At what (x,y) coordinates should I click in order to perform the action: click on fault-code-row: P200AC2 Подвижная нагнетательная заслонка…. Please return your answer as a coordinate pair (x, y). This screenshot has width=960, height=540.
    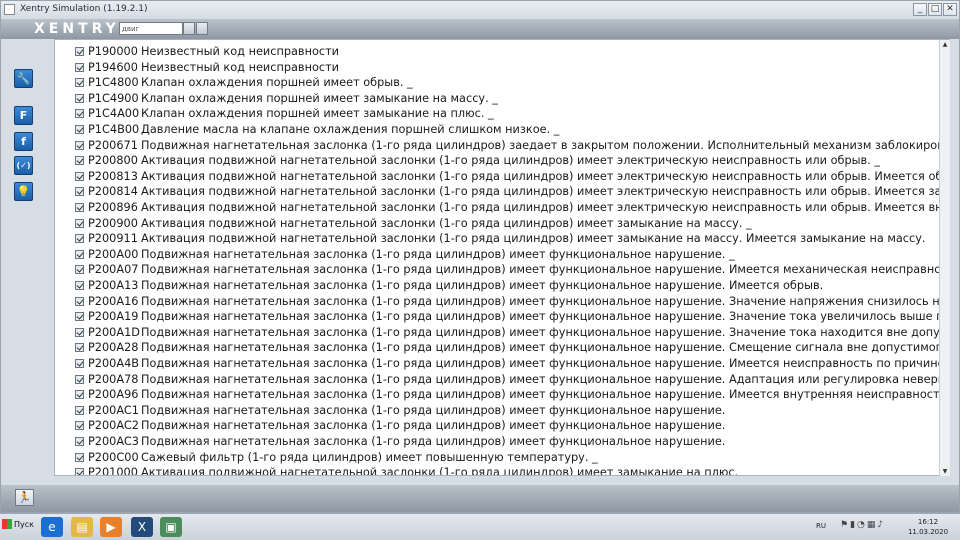
    Looking at the image, I should click on (400, 426).